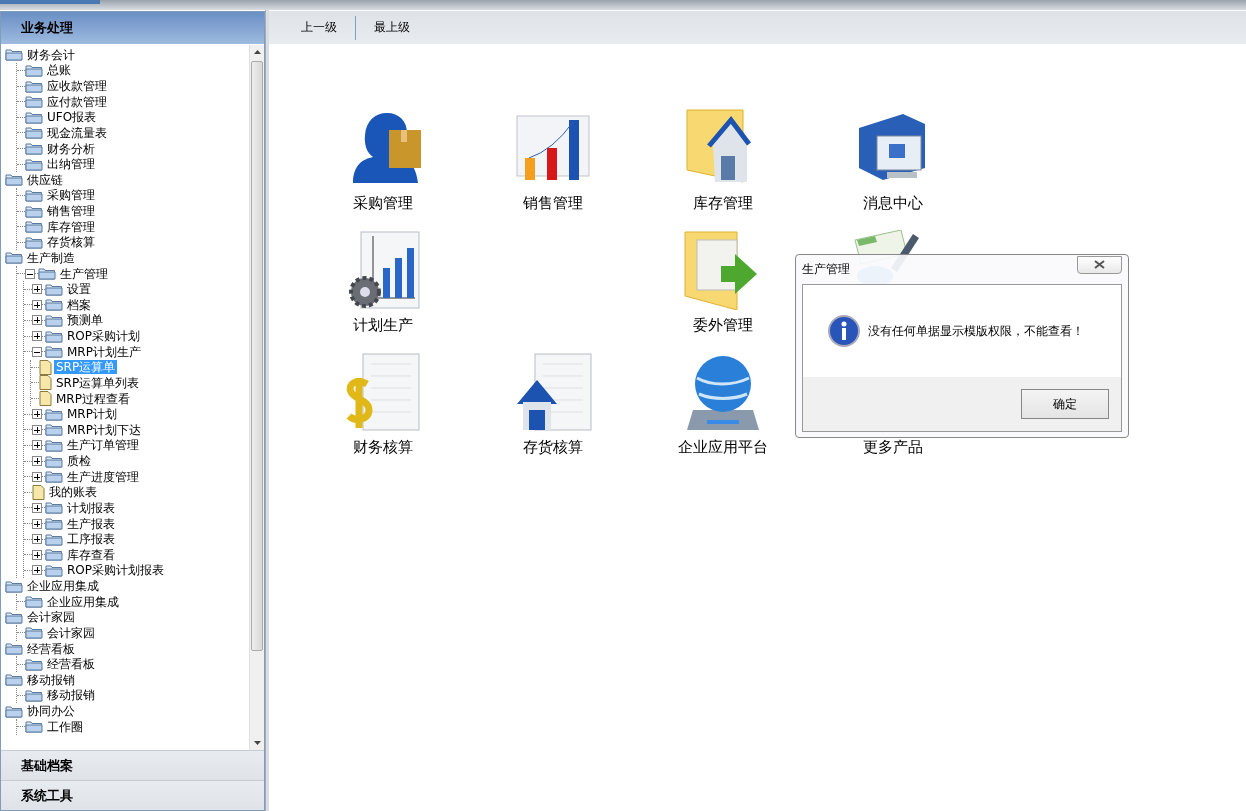 The image size is (1246, 811). I want to click on scroll-up-icon, so click(257, 52).